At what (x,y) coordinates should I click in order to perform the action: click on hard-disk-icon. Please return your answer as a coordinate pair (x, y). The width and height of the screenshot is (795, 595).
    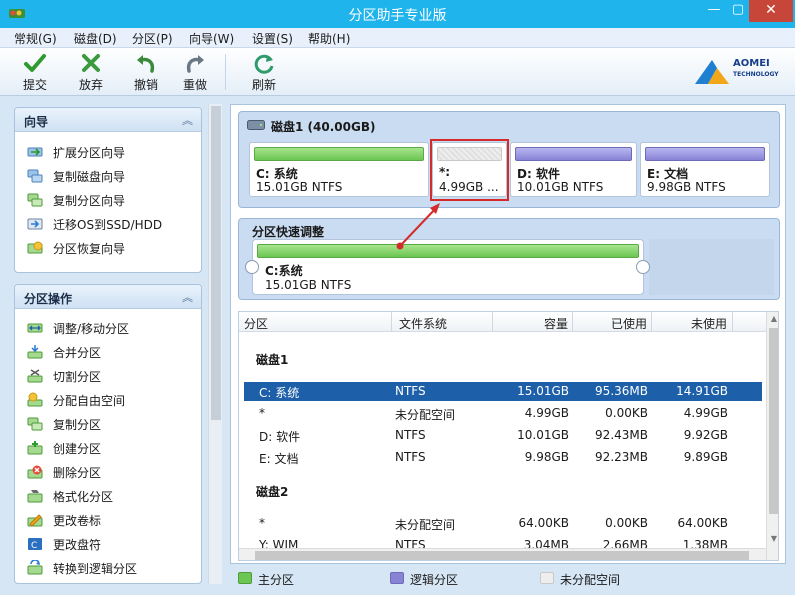
    Looking at the image, I should click on (256, 125).